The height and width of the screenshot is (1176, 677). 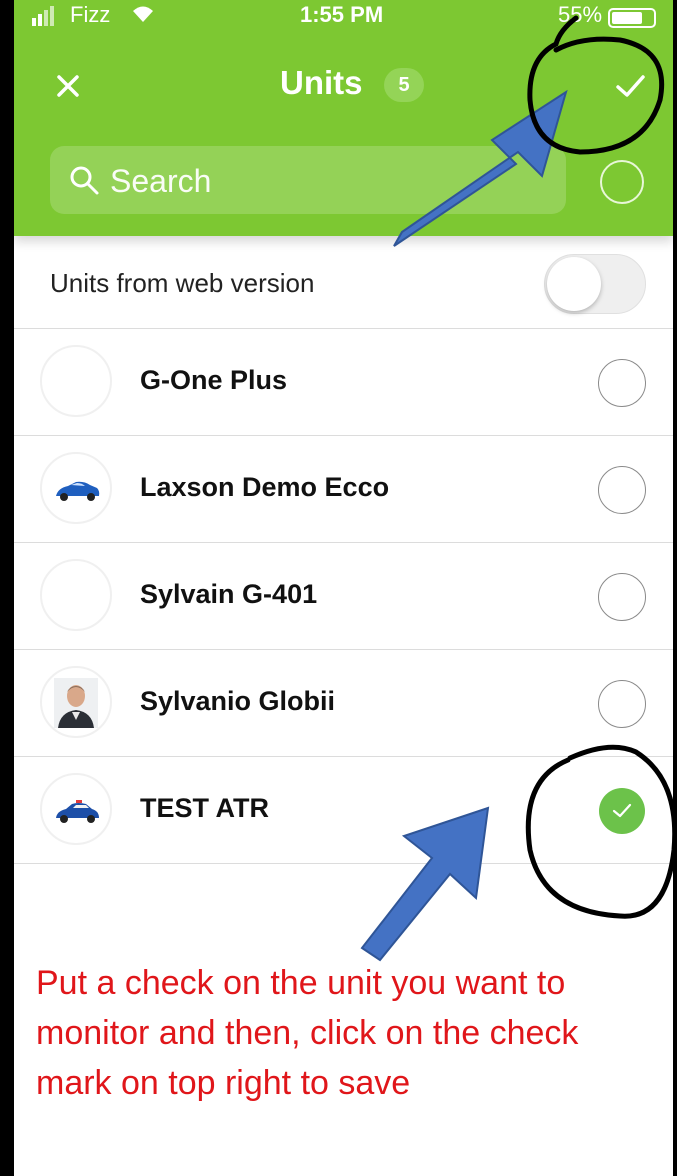 What do you see at coordinates (214, 380) in the screenshot?
I see `unit-name: G-One Plus` at bounding box center [214, 380].